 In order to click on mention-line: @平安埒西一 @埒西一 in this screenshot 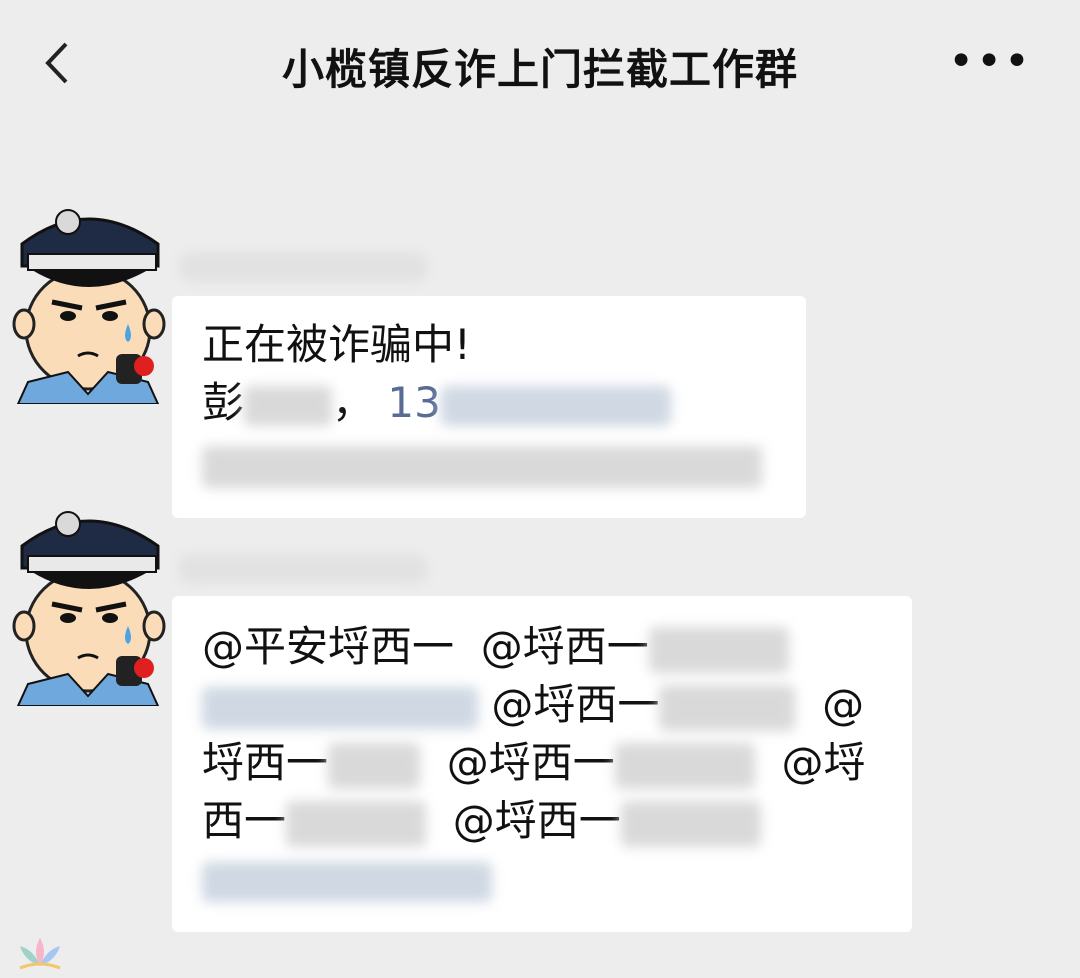, I will do `click(542, 647)`.